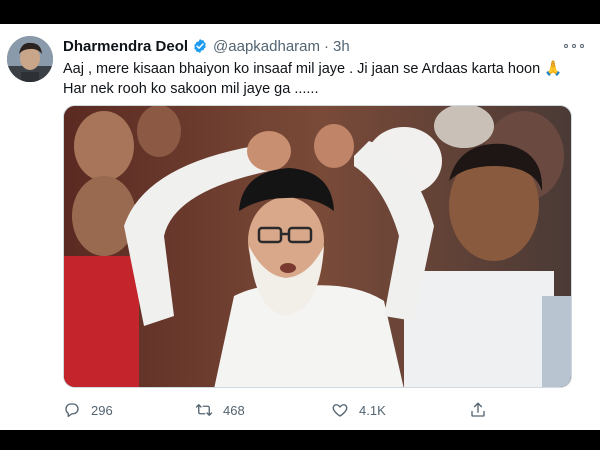 The width and height of the screenshot is (600, 450). Describe the element at coordinates (220, 410) in the screenshot. I see `retweet-button: 468` at that location.